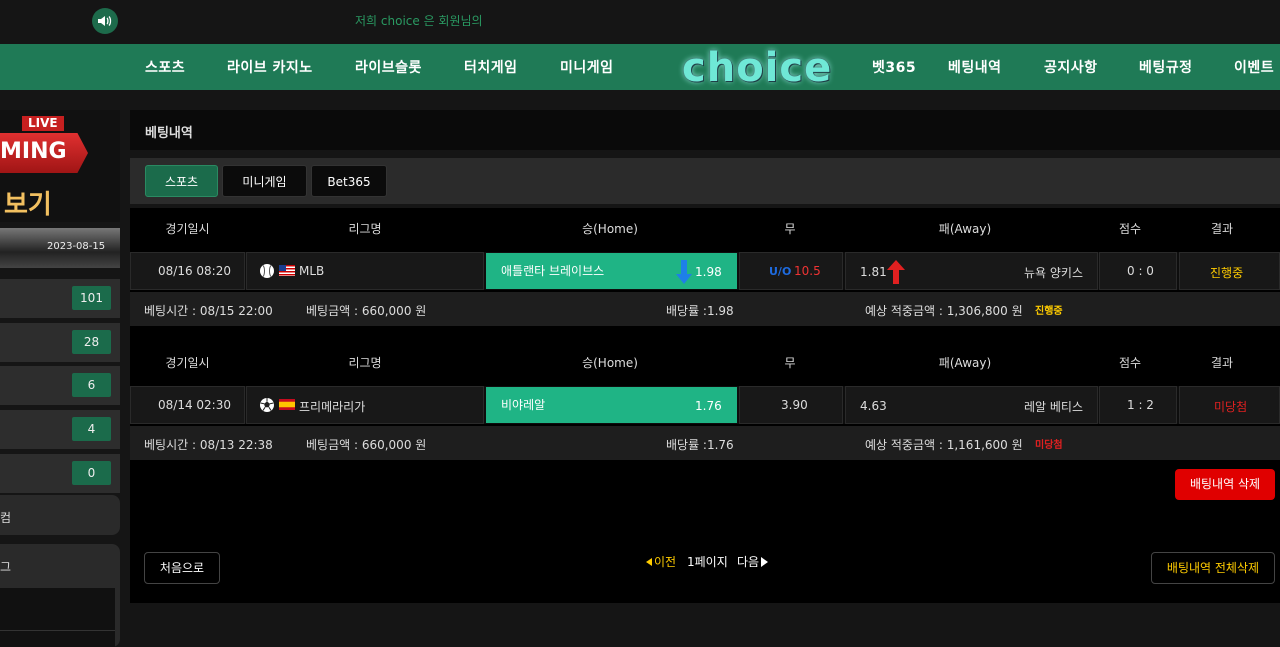 The width and height of the screenshot is (1280, 647). What do you see at coordinates (60, 429) in the screenshot?
I see `sidebar-item: 4` at bounding box center [60, 429].